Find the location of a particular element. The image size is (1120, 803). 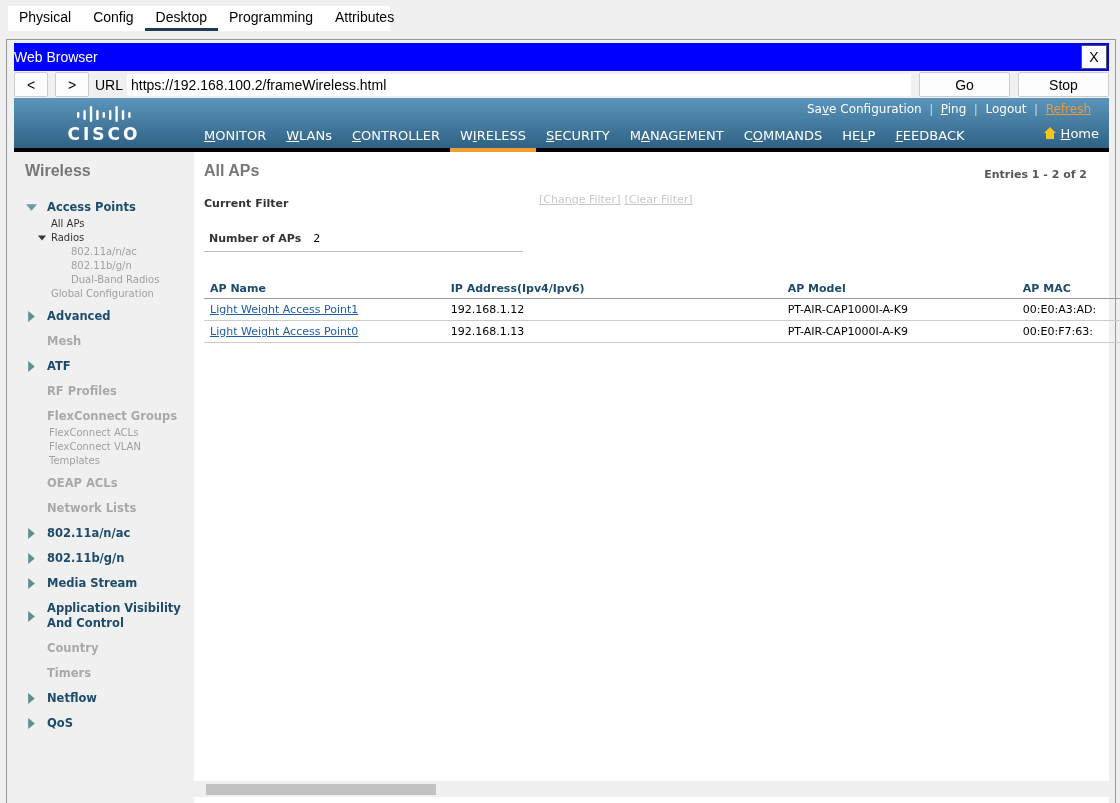

table-cell: 192.168.1.12 is located at coordinates (613, 310).